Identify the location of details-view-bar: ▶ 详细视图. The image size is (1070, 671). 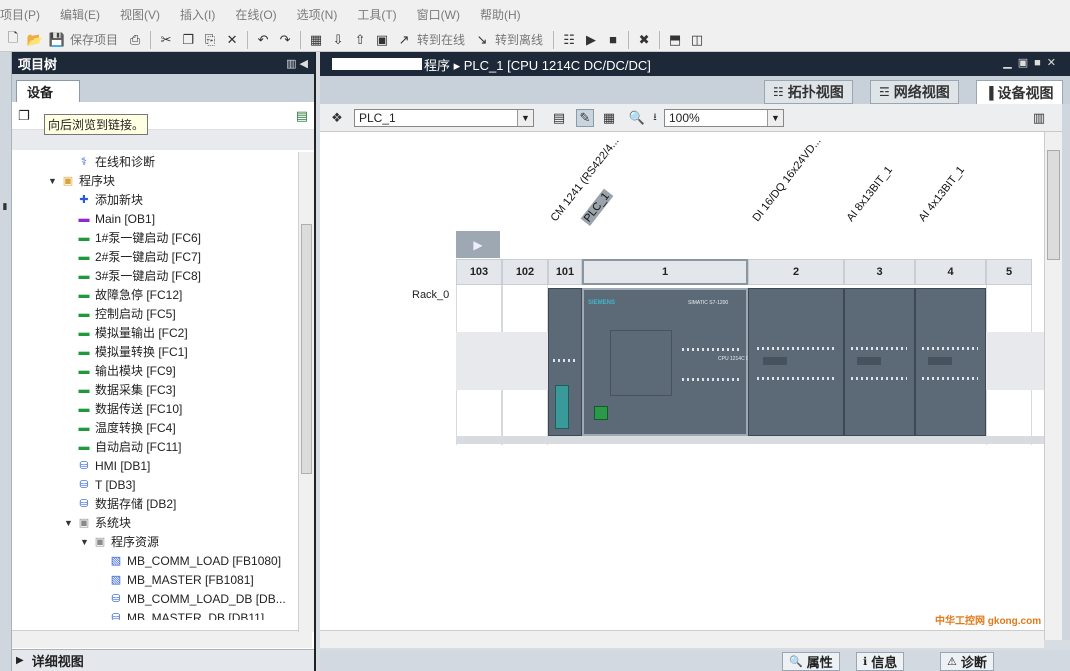
(163, 660).